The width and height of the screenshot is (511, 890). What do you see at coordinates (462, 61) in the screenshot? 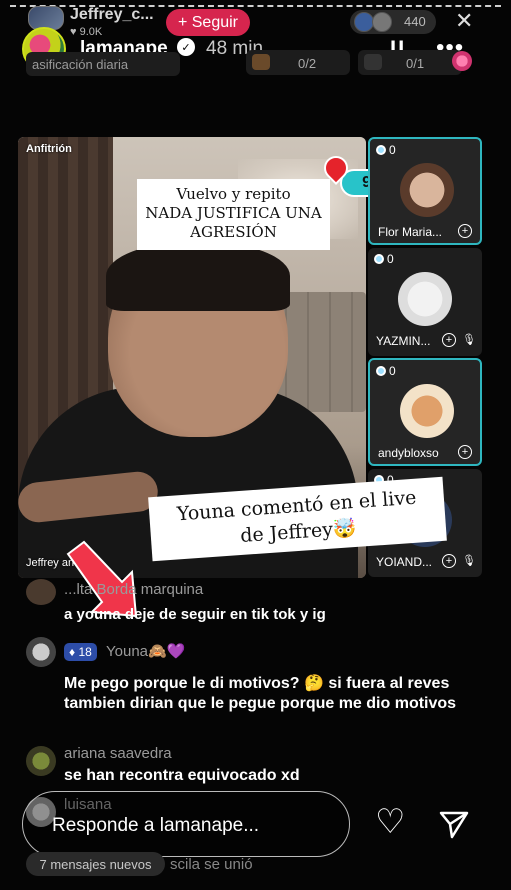
I see `flower-icon` at bounding box center [462, 61].